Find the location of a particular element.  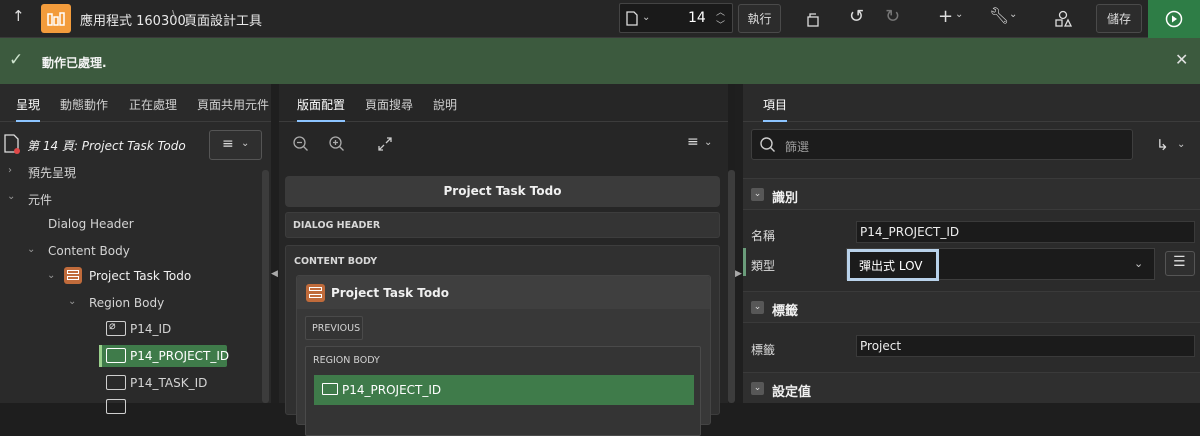

lock-button is located at coordinates (813, 18).